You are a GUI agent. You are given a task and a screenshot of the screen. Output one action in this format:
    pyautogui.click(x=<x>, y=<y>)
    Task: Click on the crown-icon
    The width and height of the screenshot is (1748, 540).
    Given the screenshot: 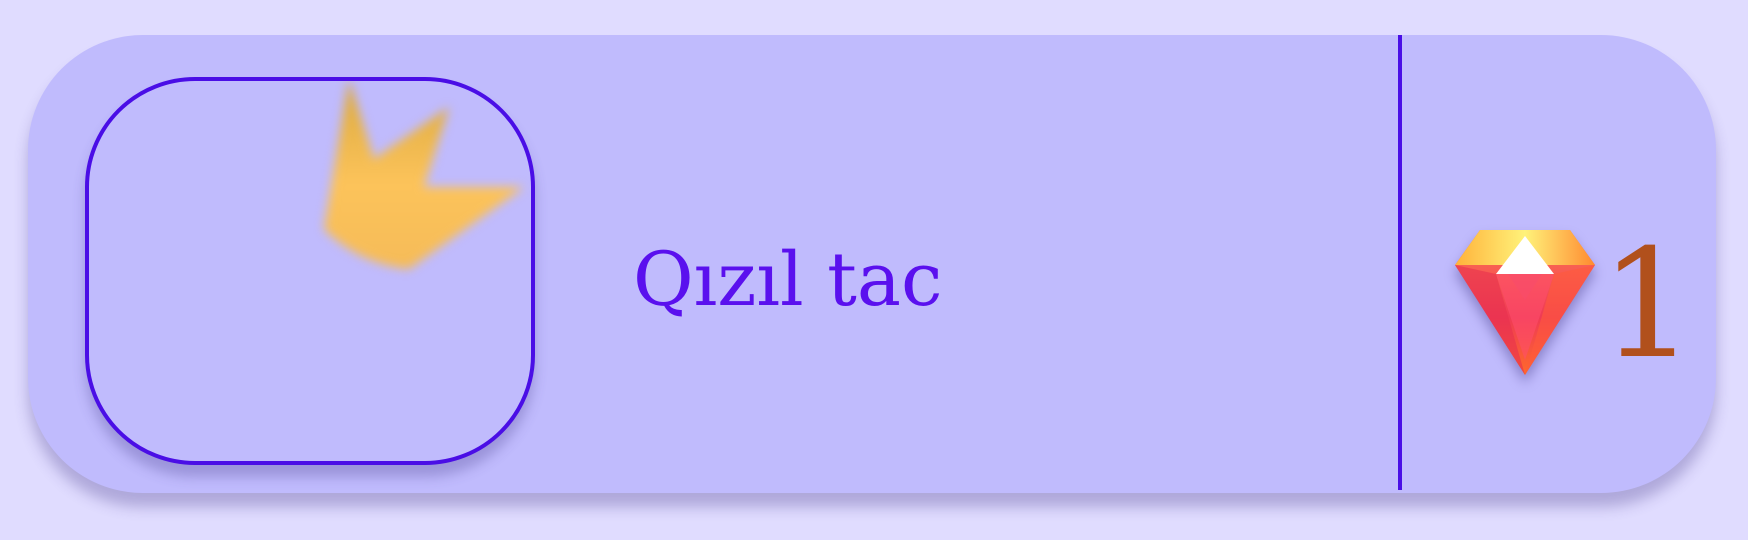 What is the action you would take?
    pyautogui.click(x=424, y=175)
    